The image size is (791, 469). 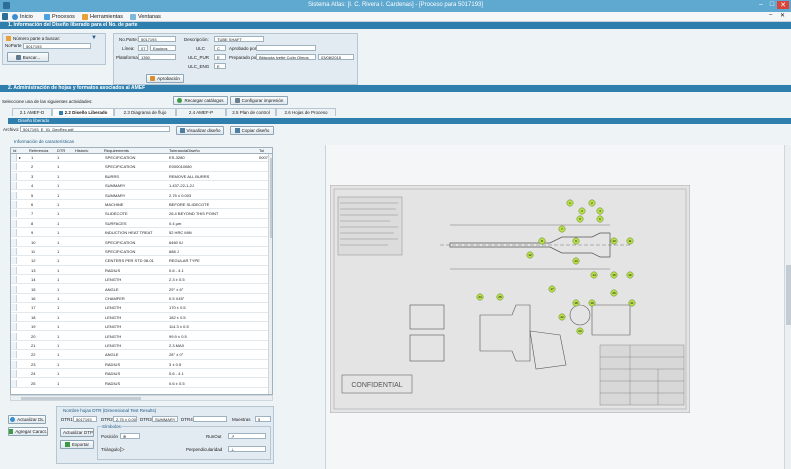 I want to click on view-design-button: Visualizar diseño, so click(x=200, y=130).